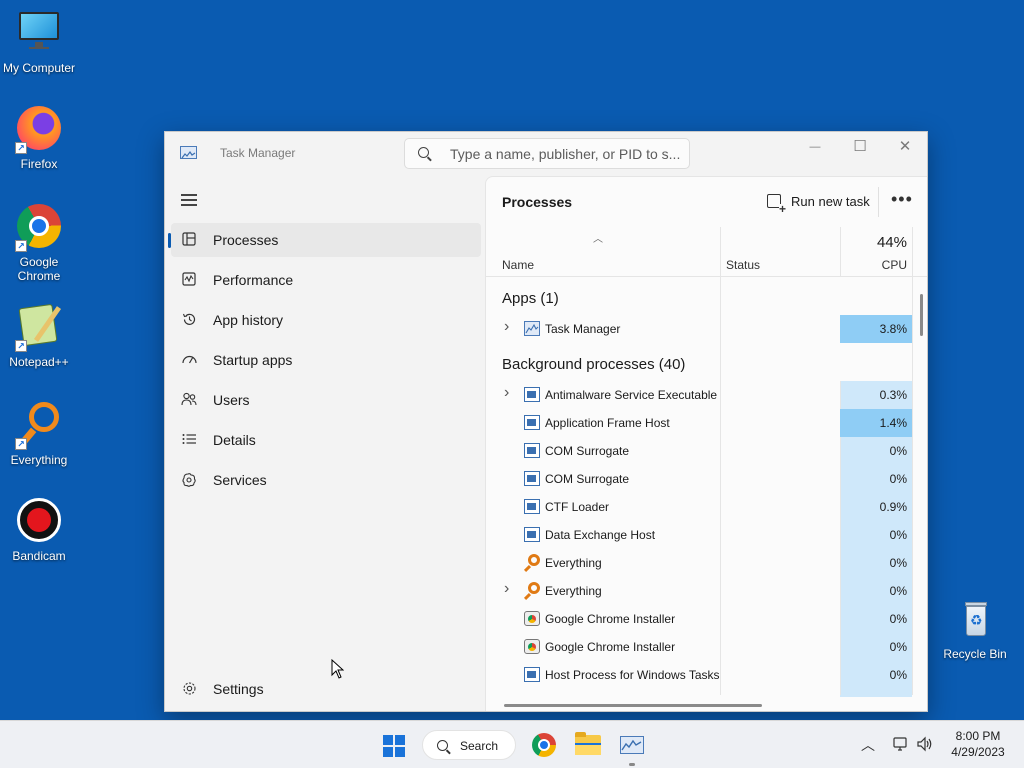  What do you see at coordinates (39, 336) in the screenshot?
I see `desktop-icon-notepadpp: ↗ Notepad++` at bounding box center [39, 336].